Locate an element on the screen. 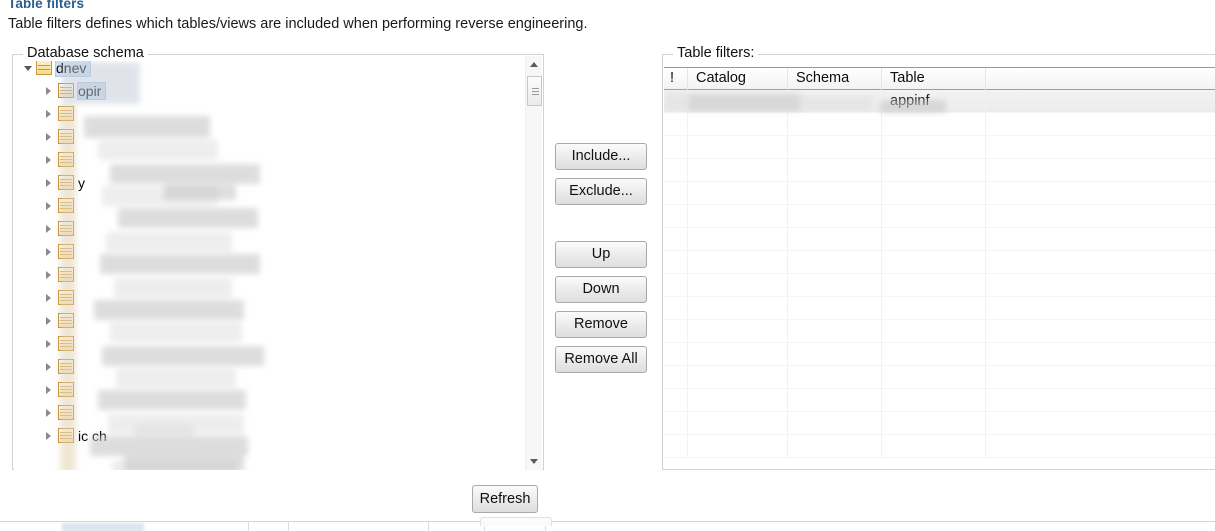 This screenshot has width=1215, height=531. tab-divider is located at coordinates (428, 526).